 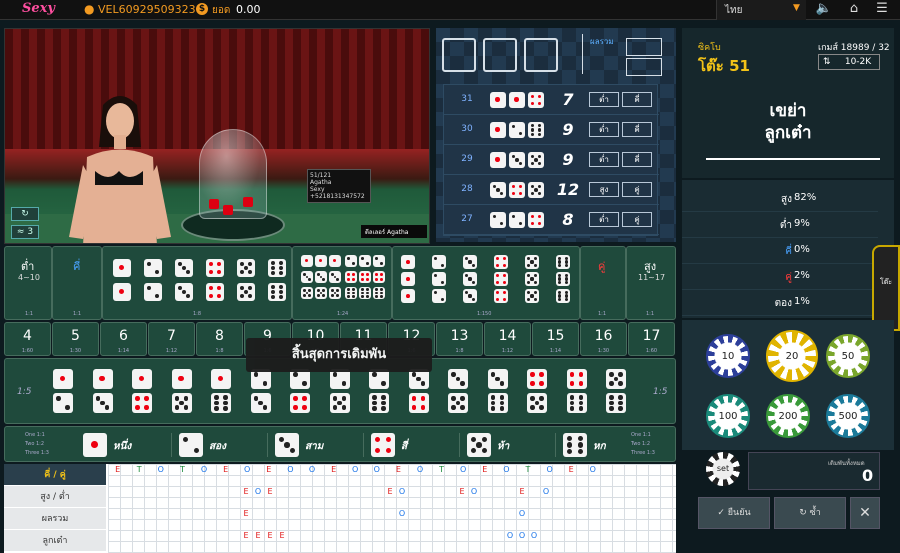 What do you see at coordinates (27, 336) in the screenshot?
I see `total-number: 4` at bounding box center [27, 336].